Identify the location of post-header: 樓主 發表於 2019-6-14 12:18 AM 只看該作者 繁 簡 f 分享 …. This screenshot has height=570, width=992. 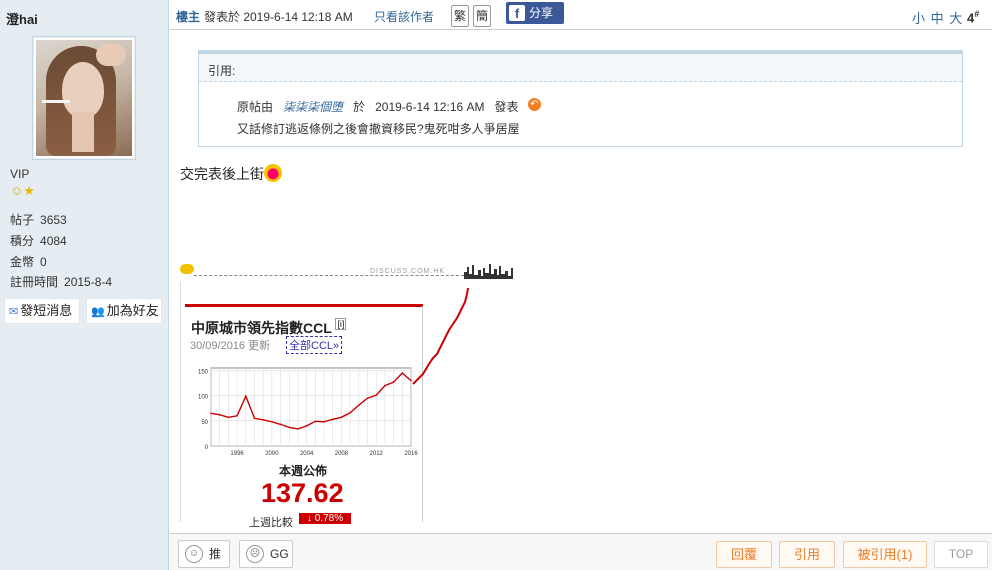
(581, 15).